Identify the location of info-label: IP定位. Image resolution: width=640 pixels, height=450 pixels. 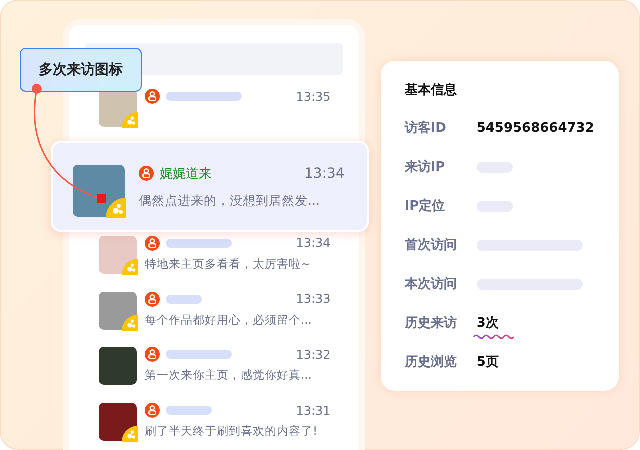
(425, 206).